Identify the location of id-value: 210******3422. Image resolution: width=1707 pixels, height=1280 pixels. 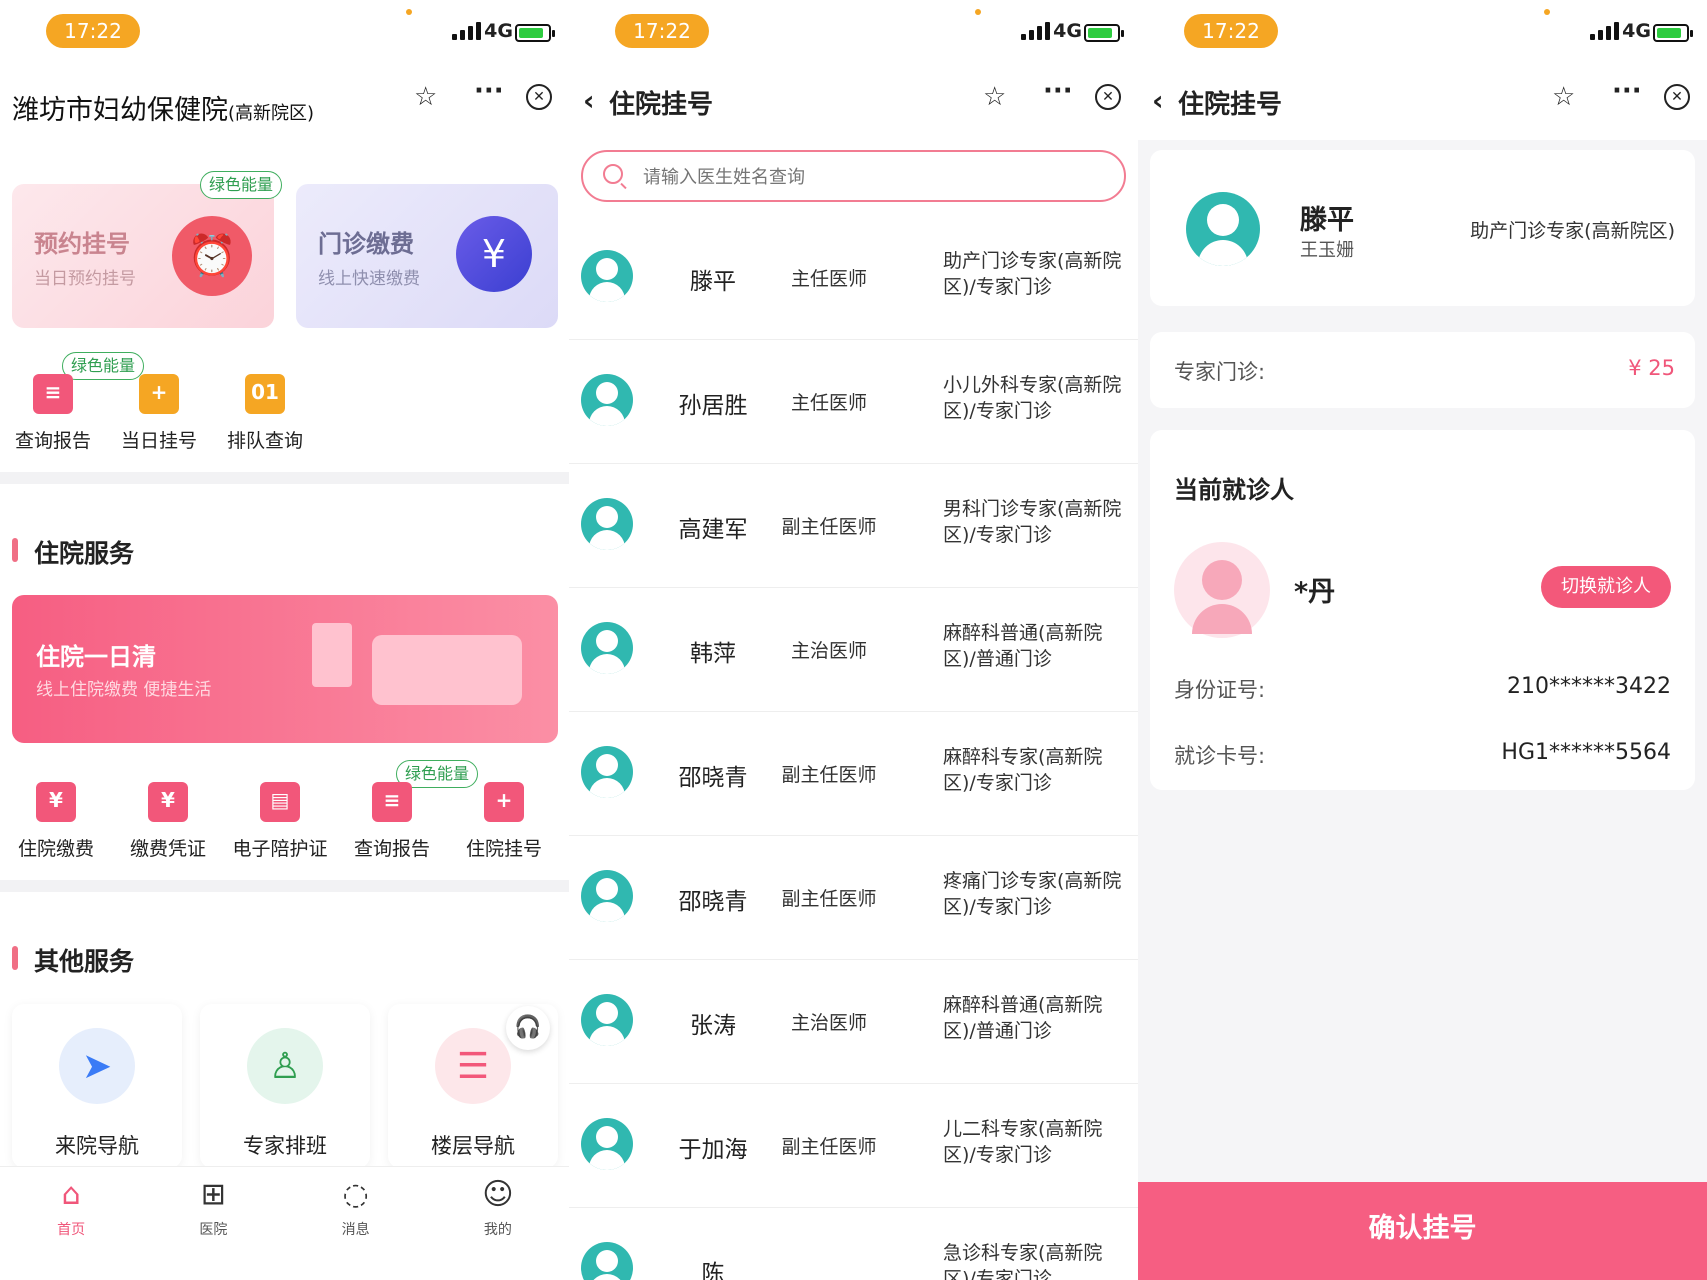
(1589, 686).